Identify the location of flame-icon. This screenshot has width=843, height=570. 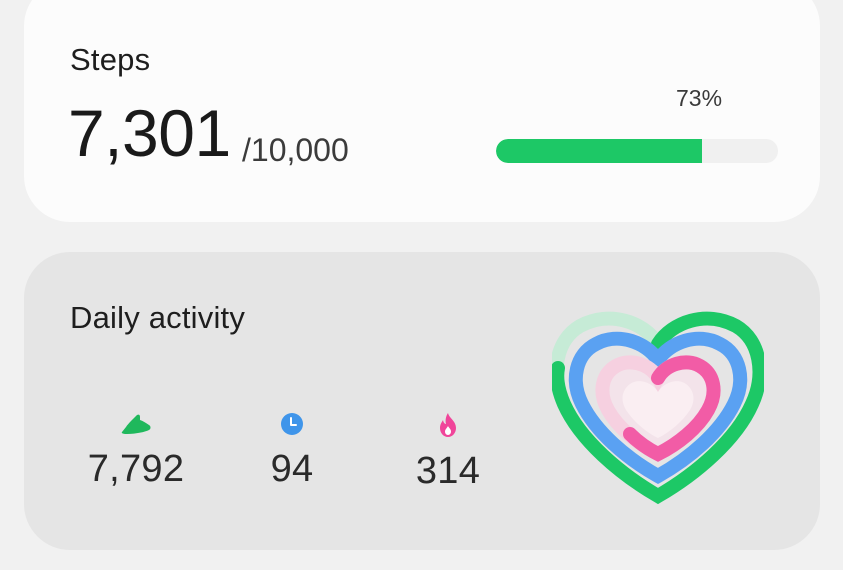
(448, 425).